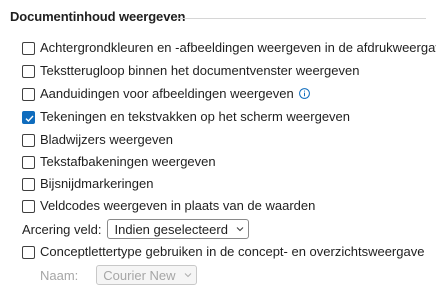  I want to click on checkbox-bookmarks: Bladwijzers weergeven, so click(97, 140).